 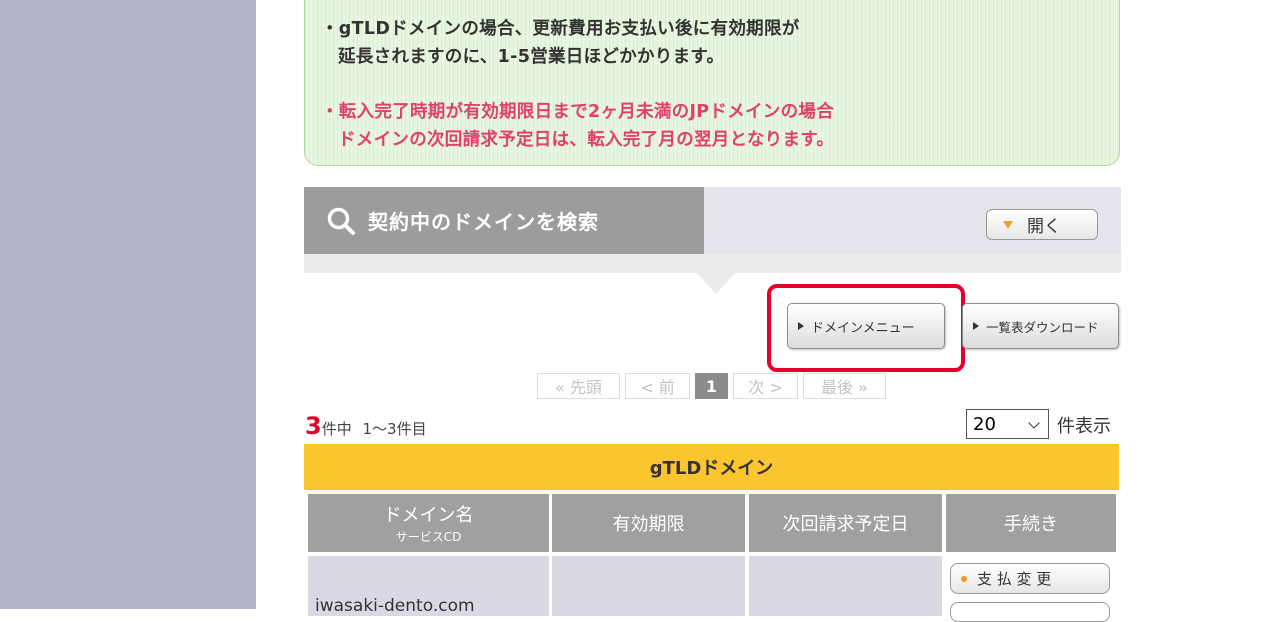 I want to click on download-list-label: 一覧表ダウンロード, so click(x=1042, y=327).